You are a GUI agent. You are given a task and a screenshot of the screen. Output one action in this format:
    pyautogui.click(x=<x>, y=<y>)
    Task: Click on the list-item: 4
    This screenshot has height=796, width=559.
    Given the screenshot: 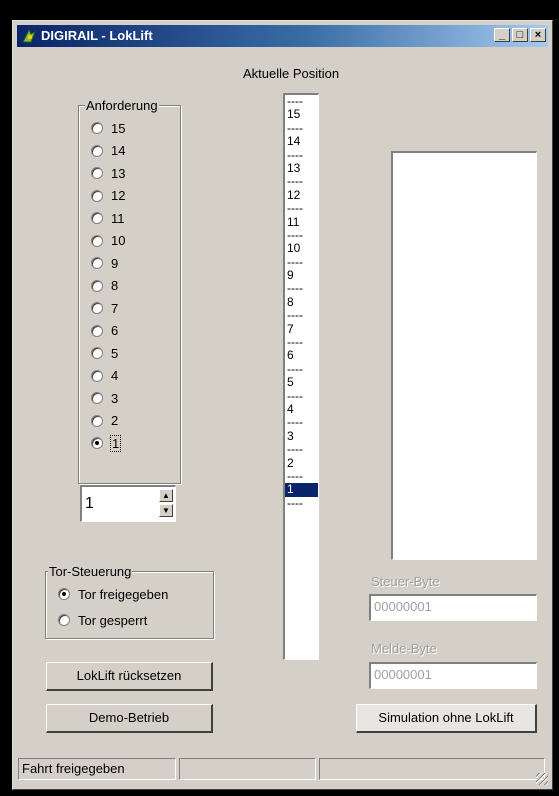 What is the action you would take?
    pyautogui.click(x=301, y=409)
    